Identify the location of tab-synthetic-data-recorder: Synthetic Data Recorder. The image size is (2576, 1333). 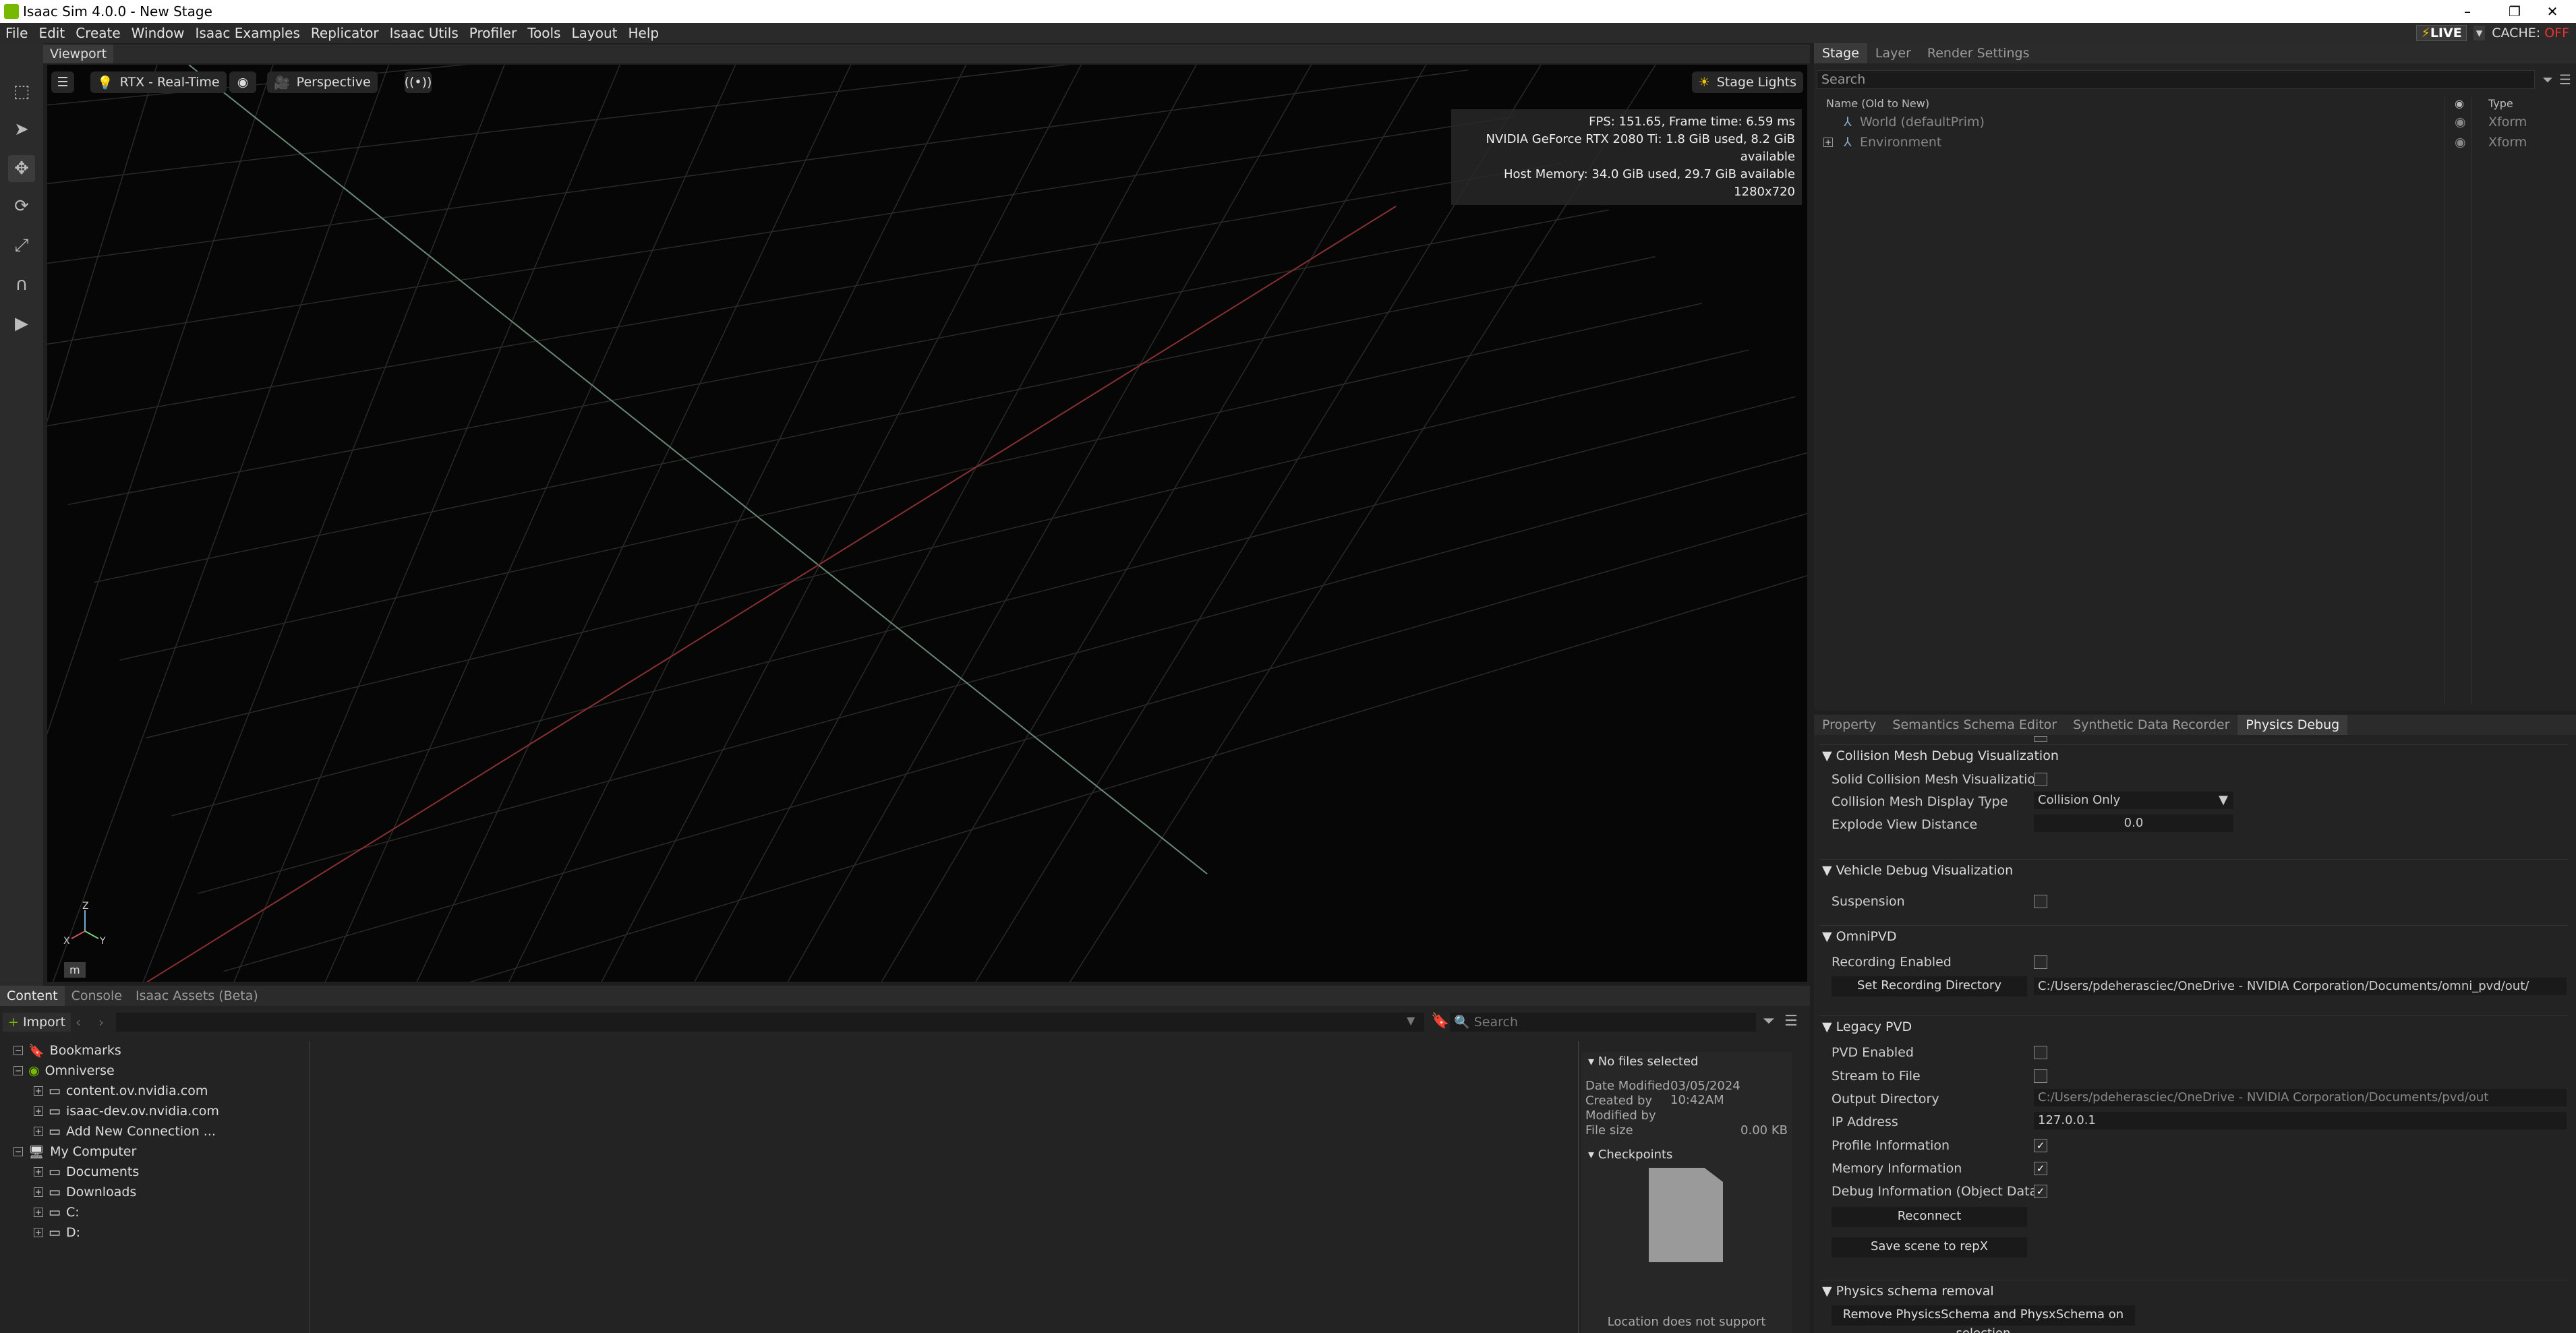
(2151, 725).